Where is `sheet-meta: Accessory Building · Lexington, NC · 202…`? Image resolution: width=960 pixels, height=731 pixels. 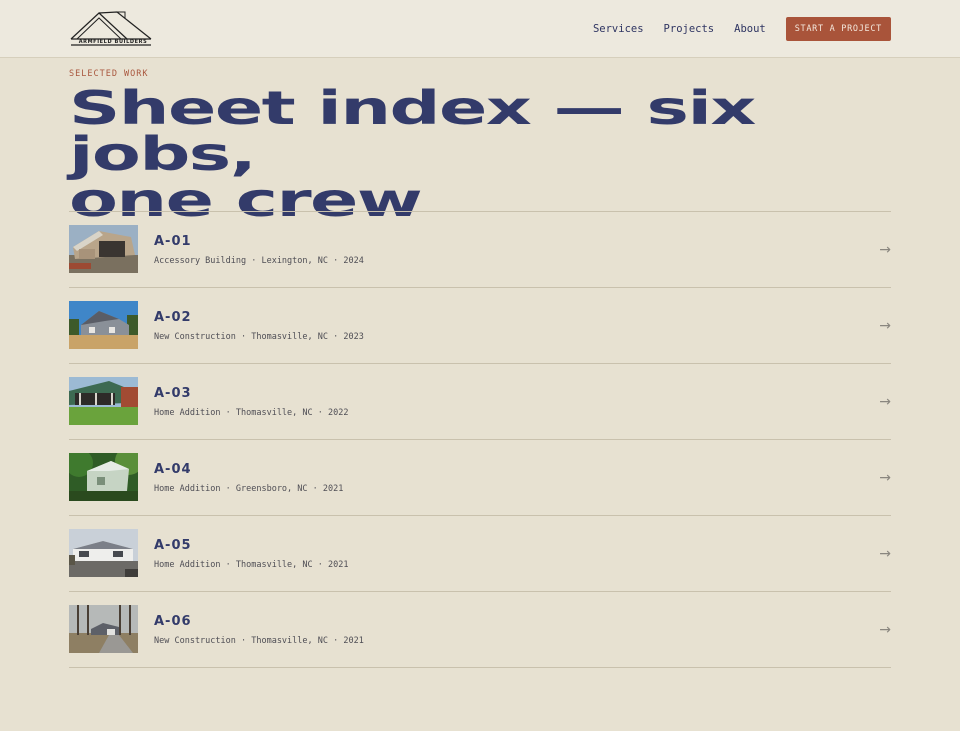
sheet-meta: Accessory Building · Lexington, NC · 202… is located at coordinates (259, 261).